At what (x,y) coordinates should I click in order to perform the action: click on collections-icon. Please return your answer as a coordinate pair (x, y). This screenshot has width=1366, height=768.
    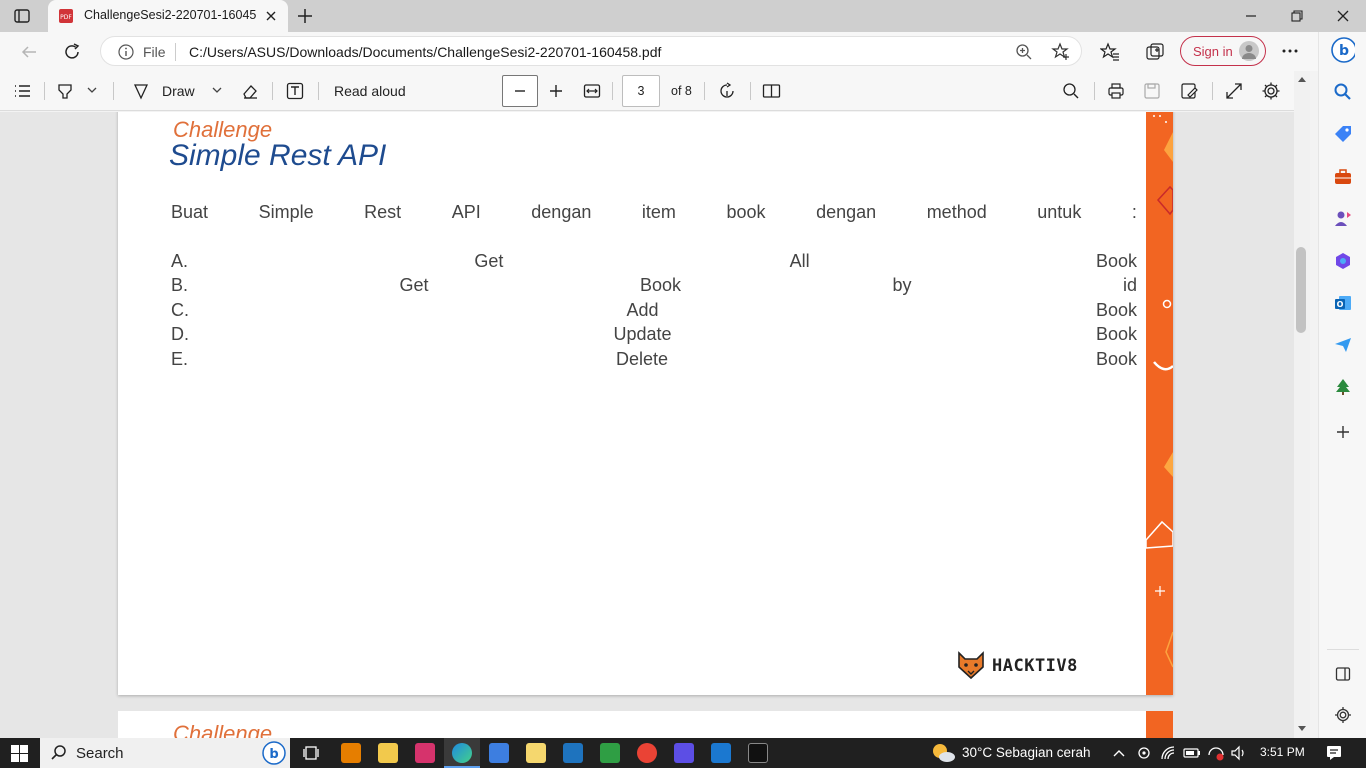
    Looking at the image, I should click on (1155, 52).